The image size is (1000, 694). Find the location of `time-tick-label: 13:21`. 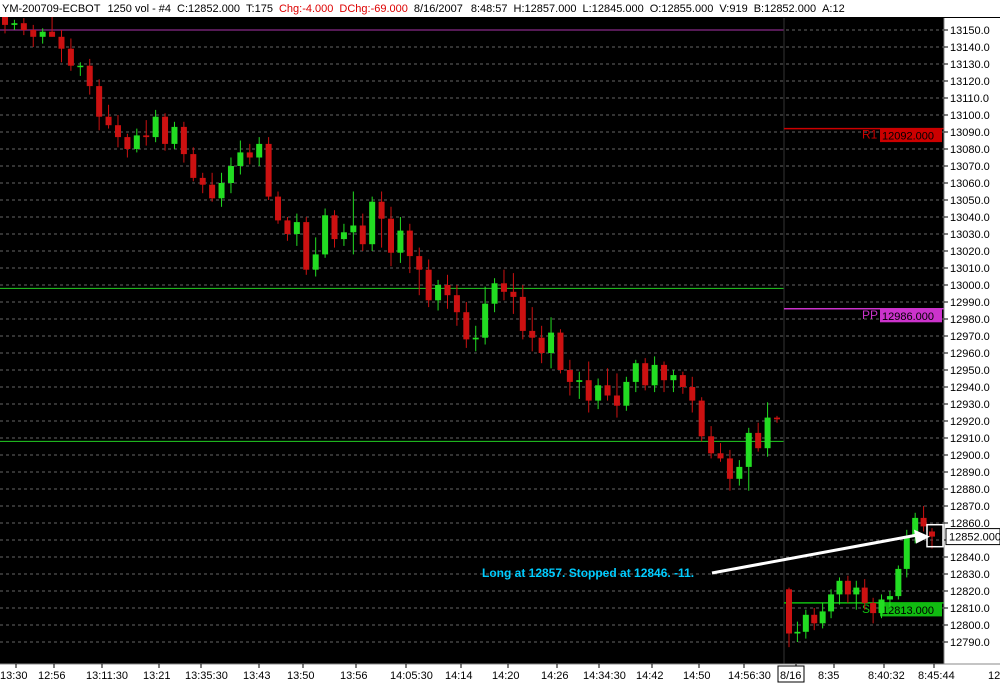

time-tick-label: 13:21 is located at coordinates (157, 676).